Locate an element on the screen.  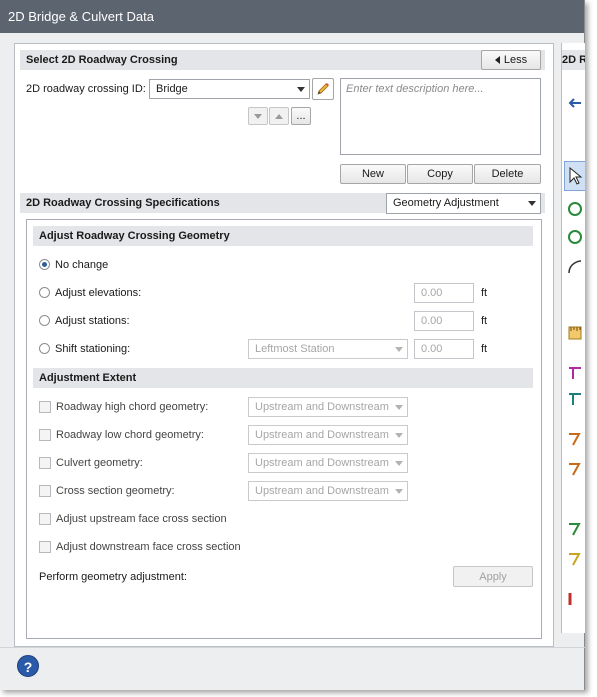
specs-mode-dropdown: Geometry Adjustment is located at coordinates (463, 203).